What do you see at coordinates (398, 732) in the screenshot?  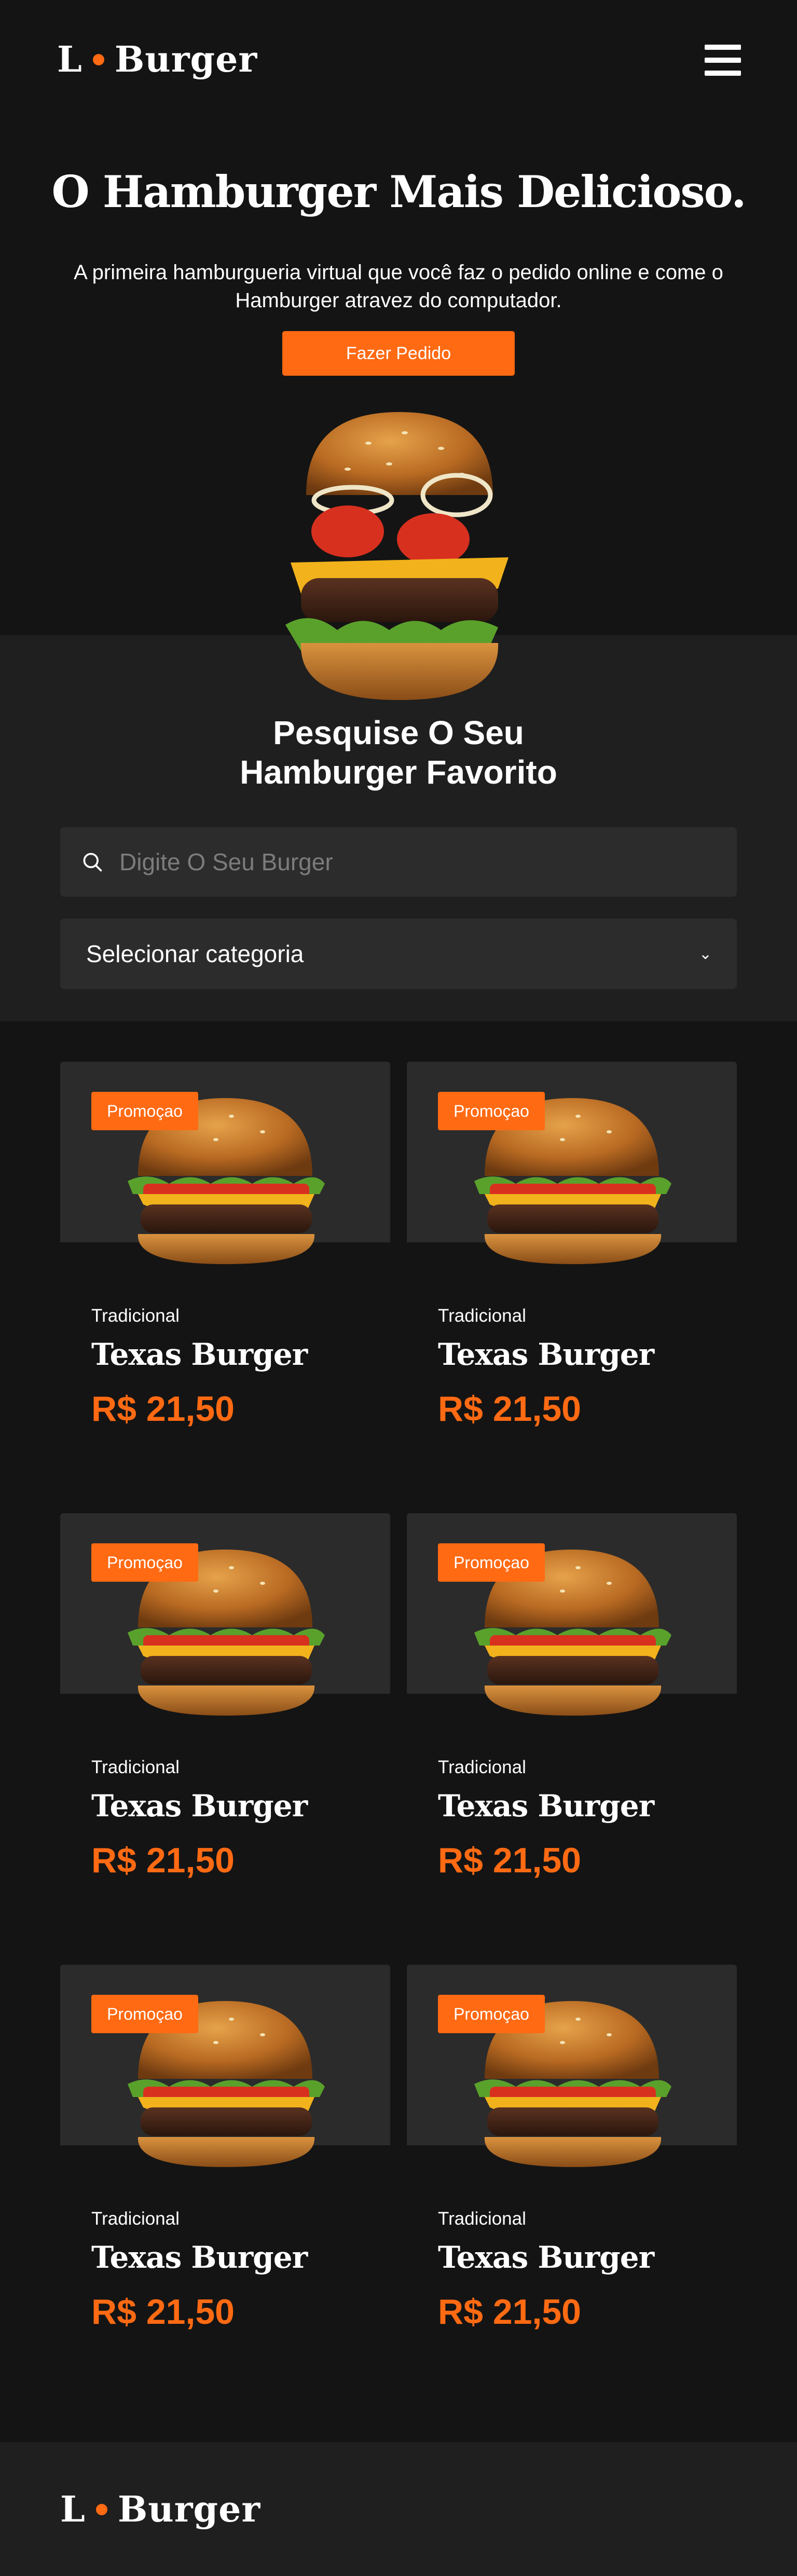 I see `search-heading-line1: Pesquise O Seu` at bounding box center [398, 732].